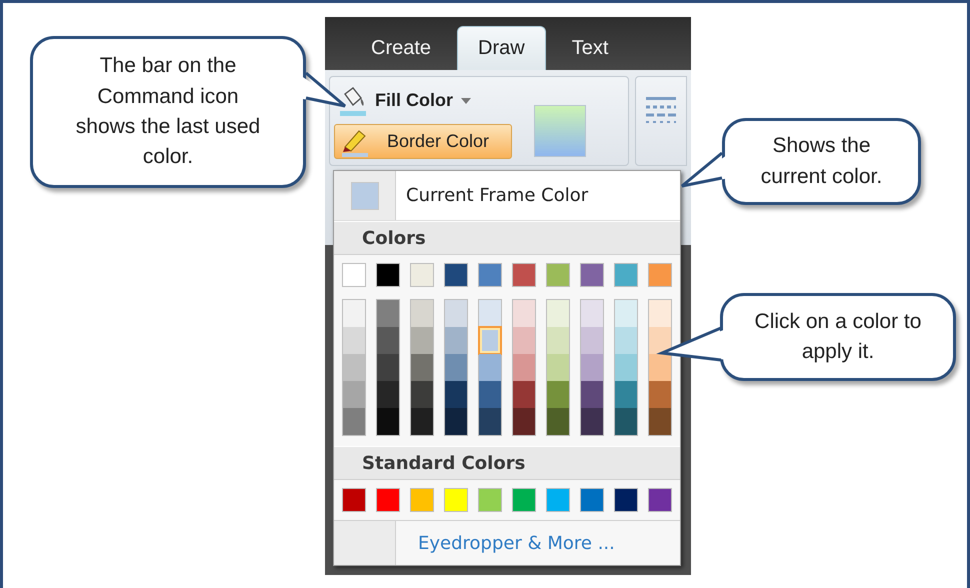 The height and width of the screenshot is (588, 970). Describe the element at coordinates (590, 48) in the screenshot. I see `ribbon-tab: Text` at that location.